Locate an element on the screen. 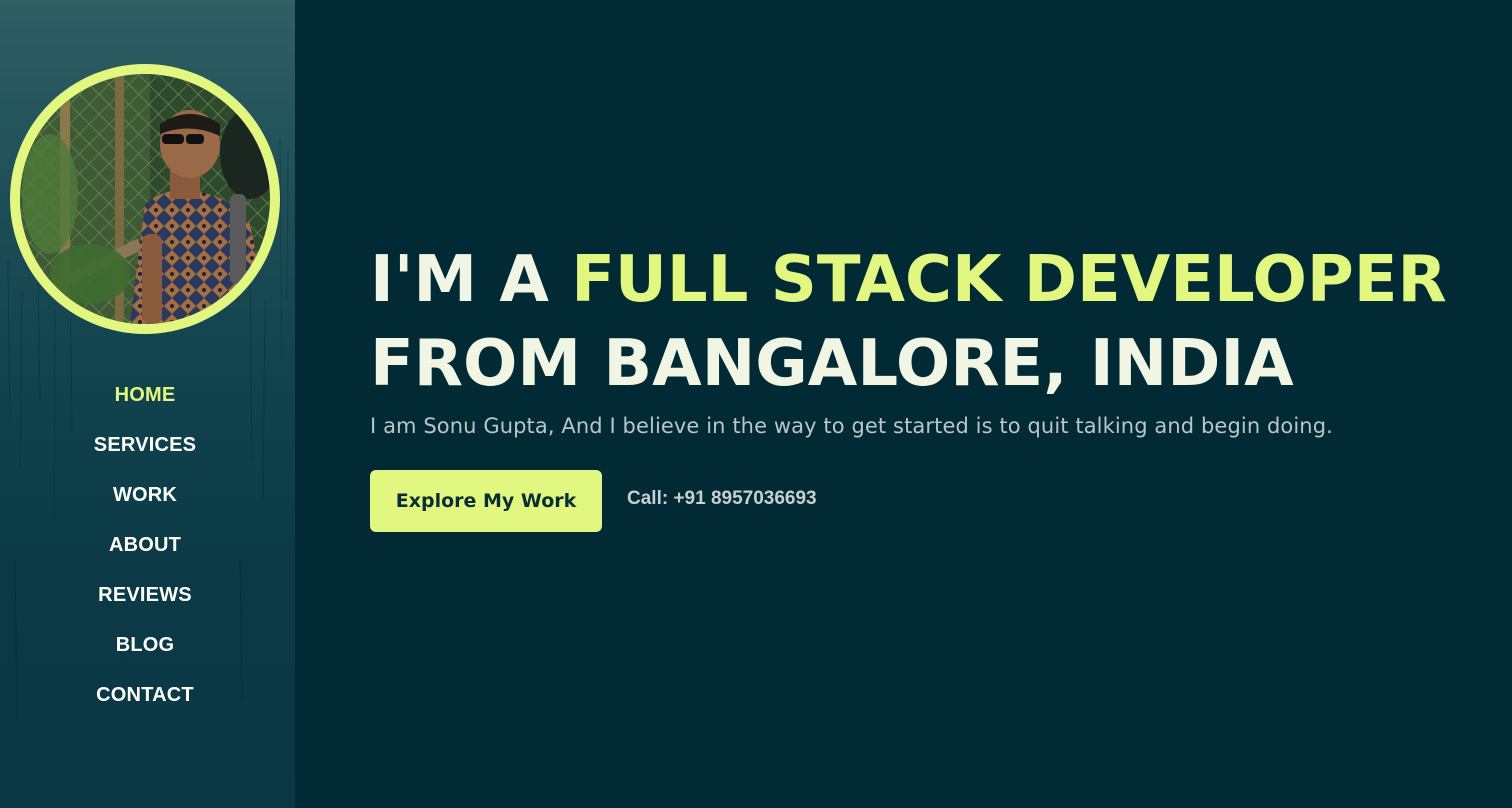  avatar is located at coordinates (145, 199).